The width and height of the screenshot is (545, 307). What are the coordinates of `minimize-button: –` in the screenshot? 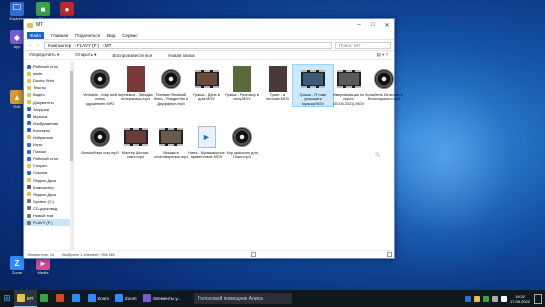 It's located at (359, 25).